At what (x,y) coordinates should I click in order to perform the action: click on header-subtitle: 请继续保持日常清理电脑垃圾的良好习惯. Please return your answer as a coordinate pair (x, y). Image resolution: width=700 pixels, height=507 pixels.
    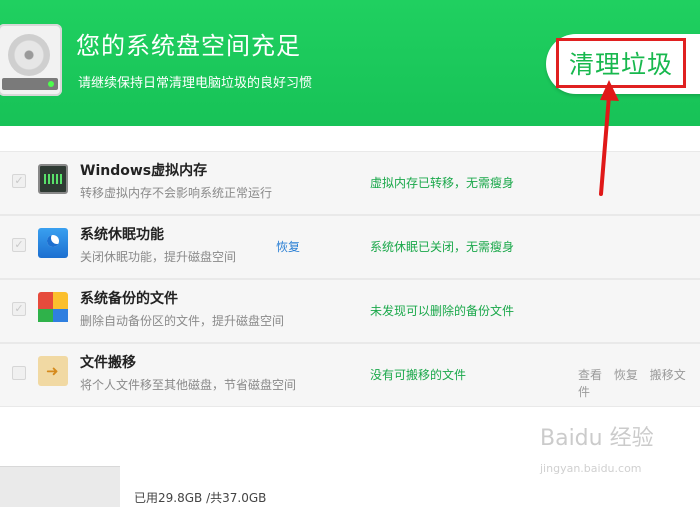
    Looking at the image, I should click on (195, 83).